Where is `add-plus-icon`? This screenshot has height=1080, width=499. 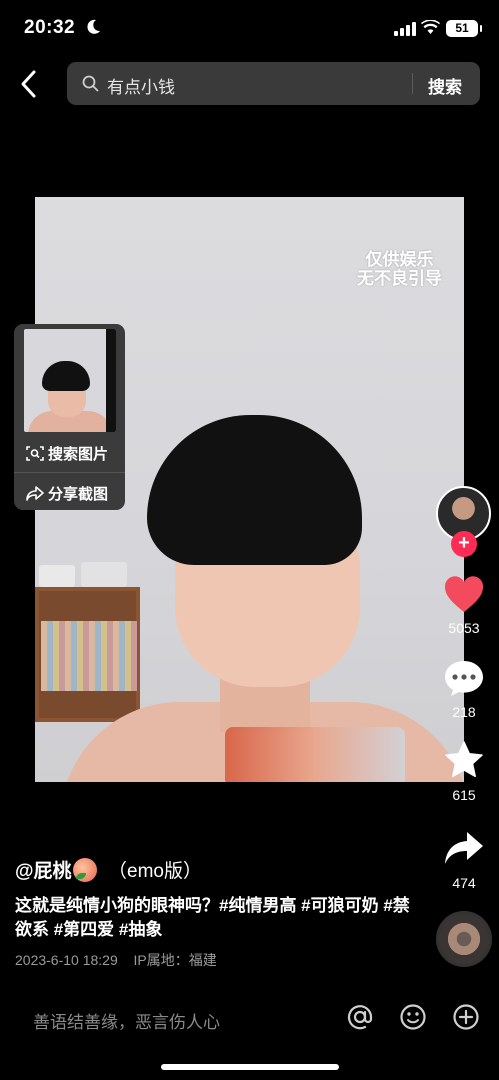
add-plus-icon is located at coordinates (466, 1017).